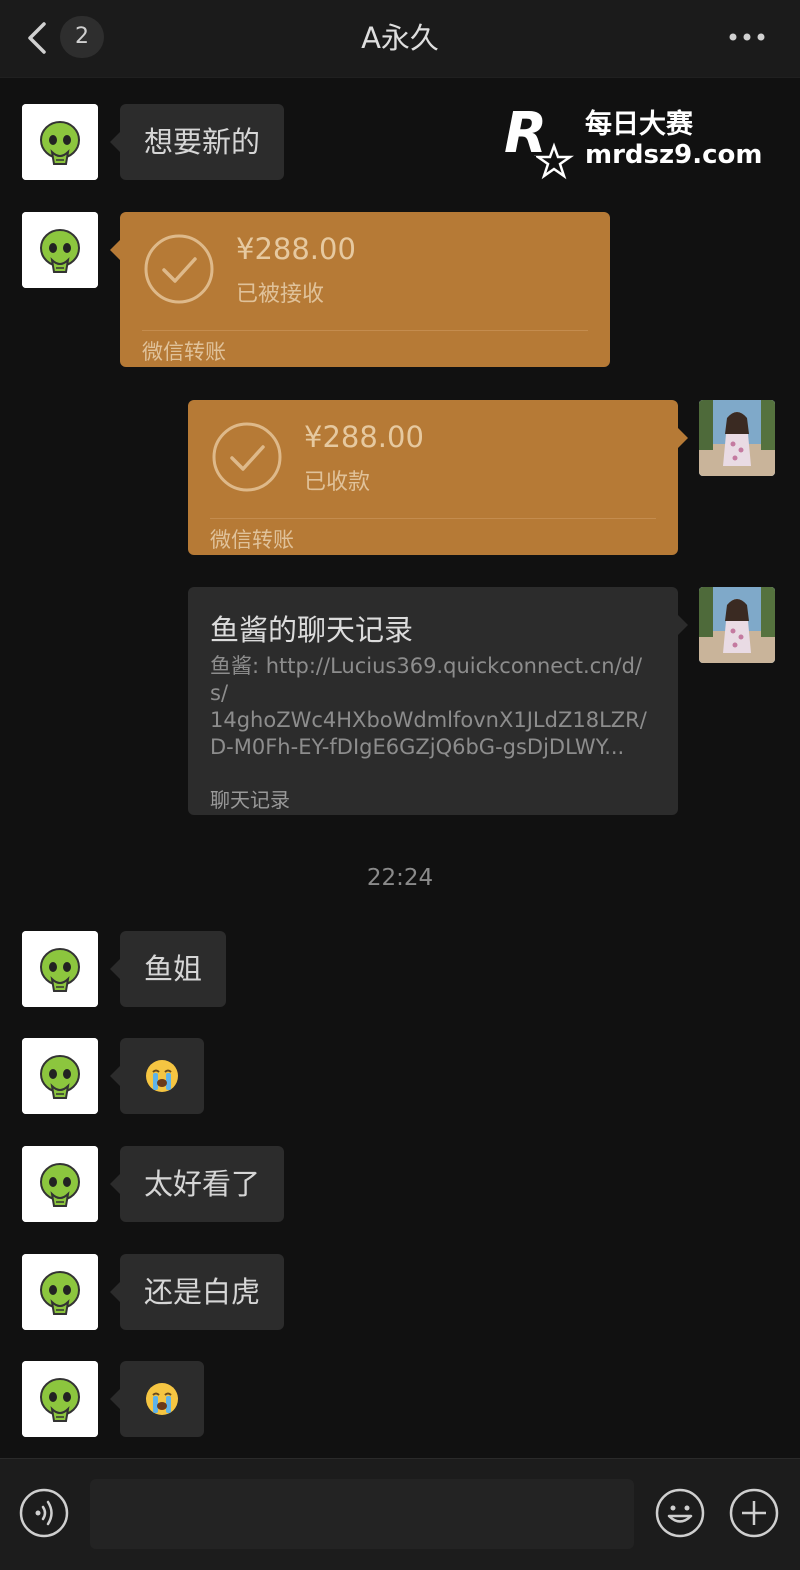 Image resolution: width=800 pixels, height=1570 pixels. Describe the element at coordinates (337, 482) in the screenshot. I see `transfer-status: 已收款` at that location.